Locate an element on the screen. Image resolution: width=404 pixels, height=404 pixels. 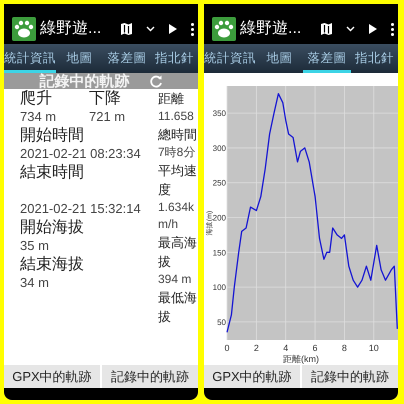
stat-label: 最高海拔 is located at coordinates (178, 252).